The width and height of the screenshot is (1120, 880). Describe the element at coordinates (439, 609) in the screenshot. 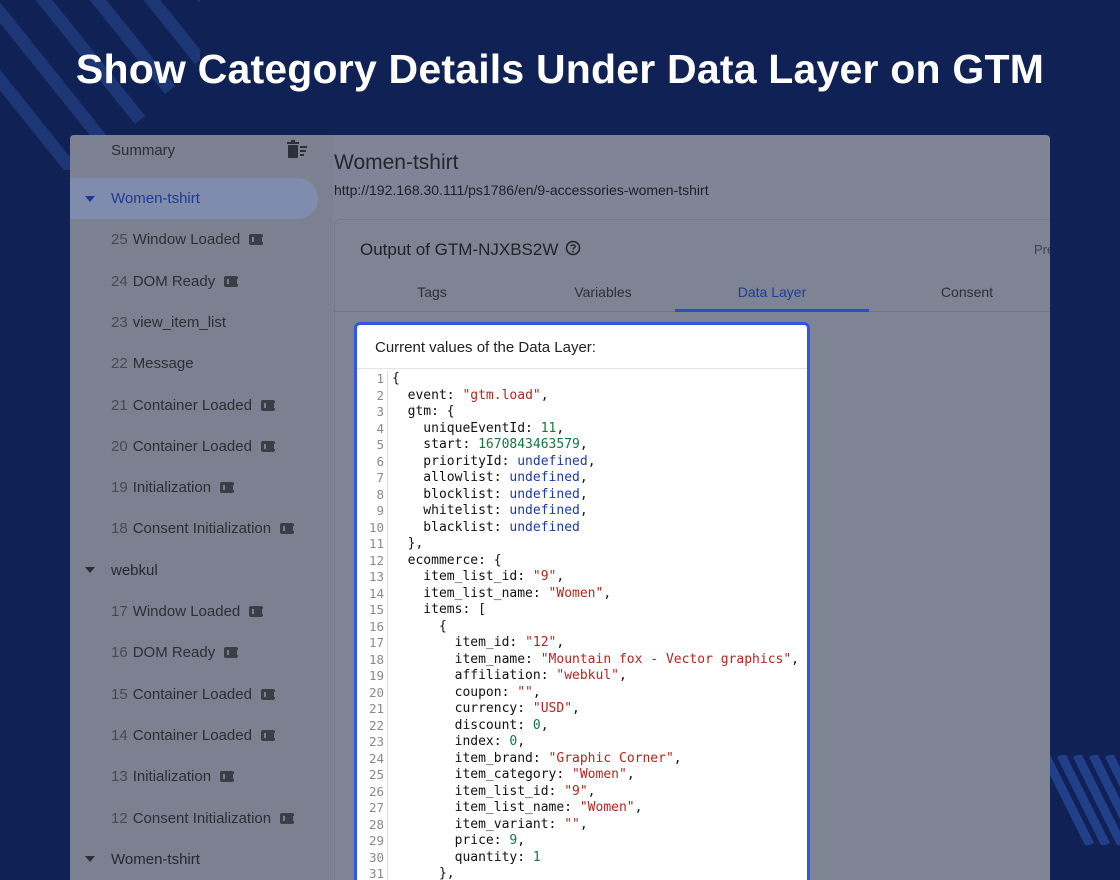

I see `code-token: items: [` at that location.